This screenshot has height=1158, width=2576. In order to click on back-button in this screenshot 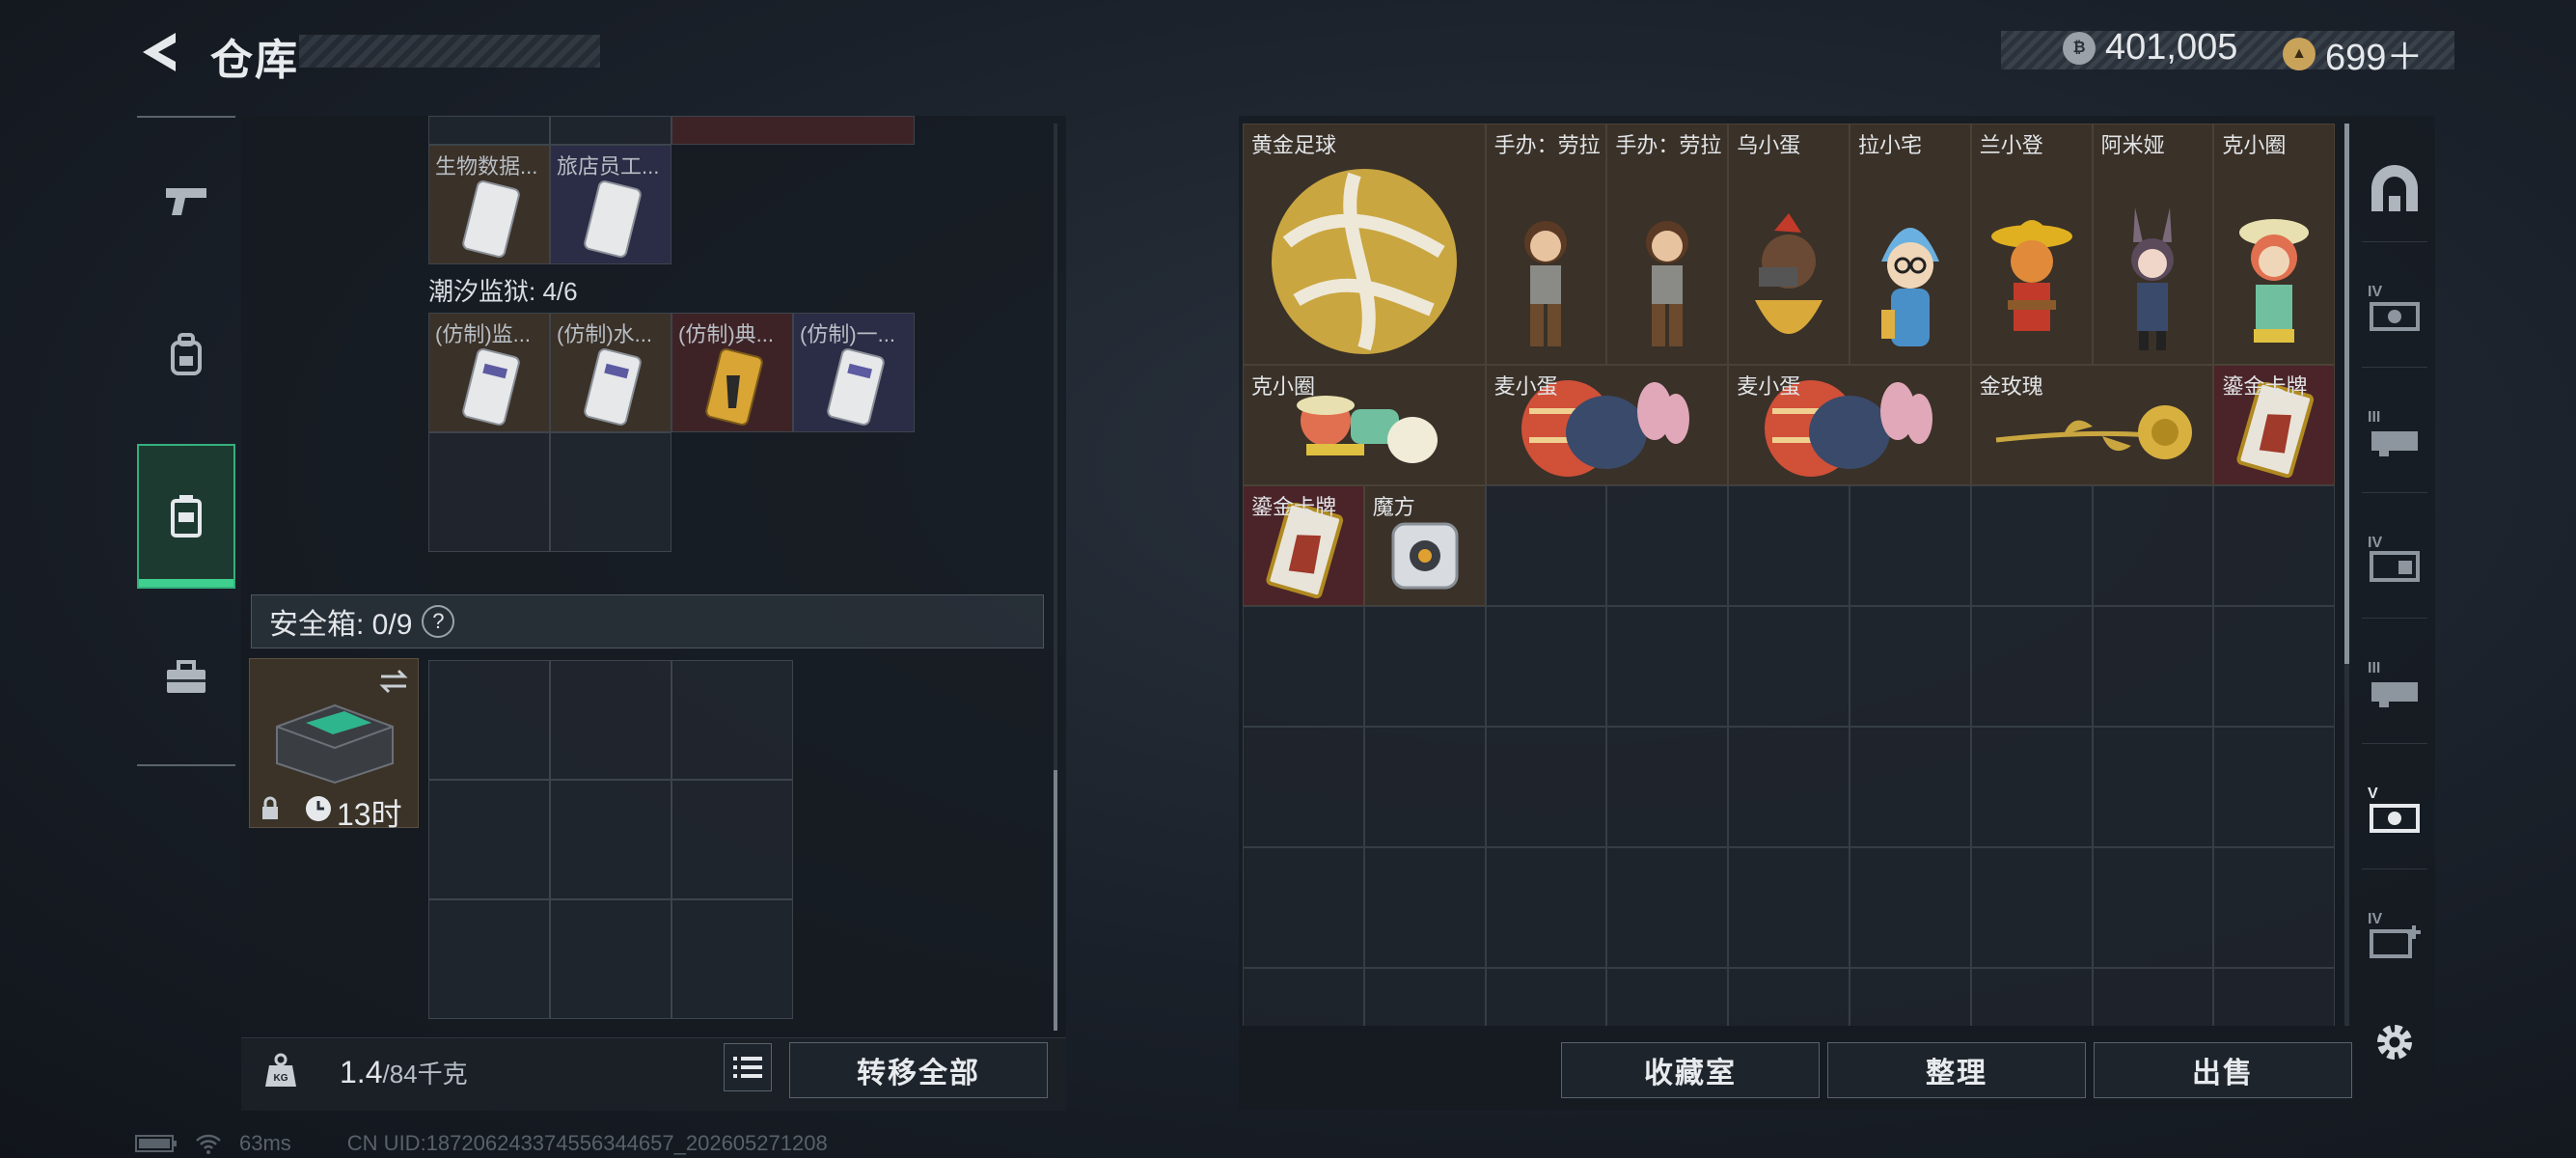, I will do `click(158, 52)`.